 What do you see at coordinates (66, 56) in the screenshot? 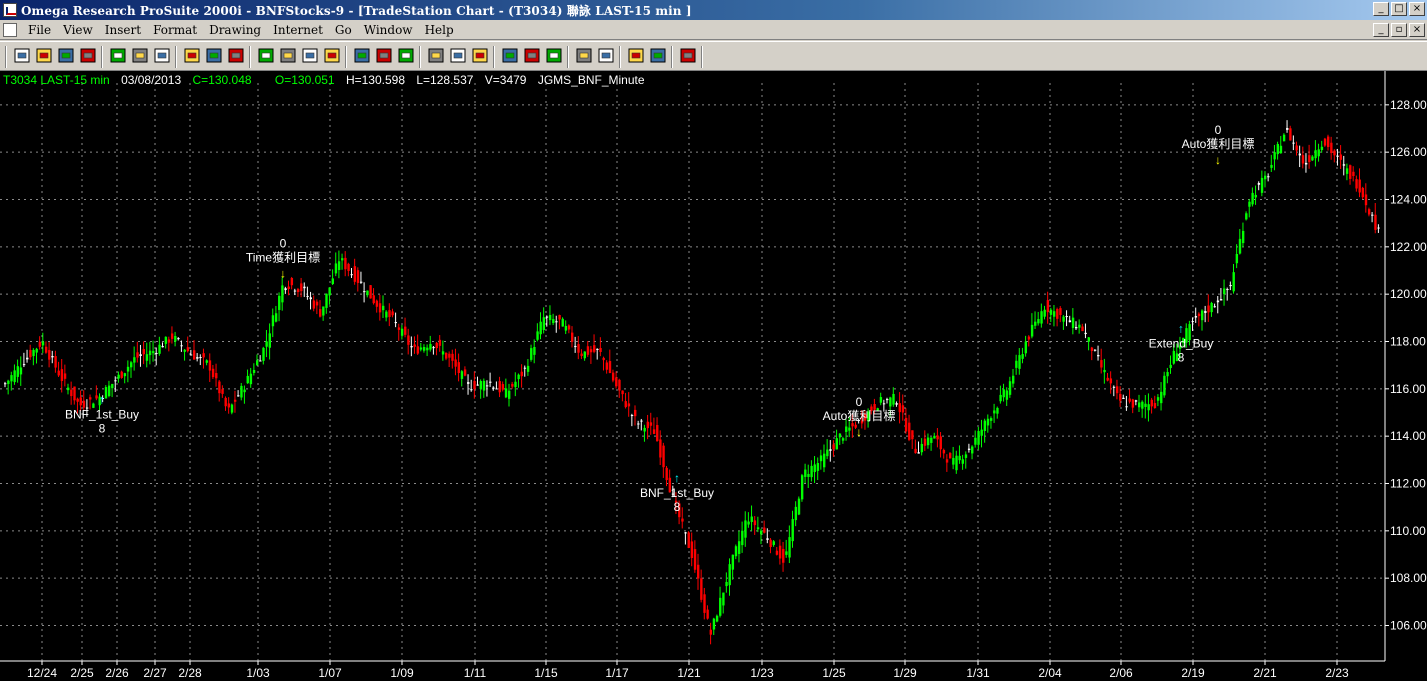
I see `save-icon` at bounding box center [66, 56].